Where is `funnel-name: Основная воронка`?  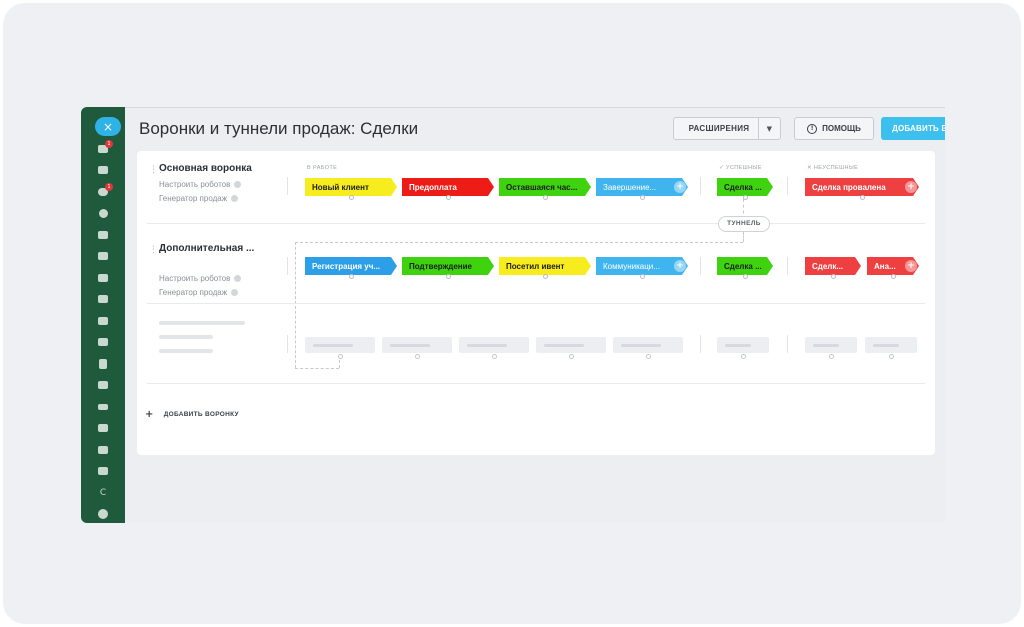
funnel-name: Основная воронка is located at coordinates (205, 168).